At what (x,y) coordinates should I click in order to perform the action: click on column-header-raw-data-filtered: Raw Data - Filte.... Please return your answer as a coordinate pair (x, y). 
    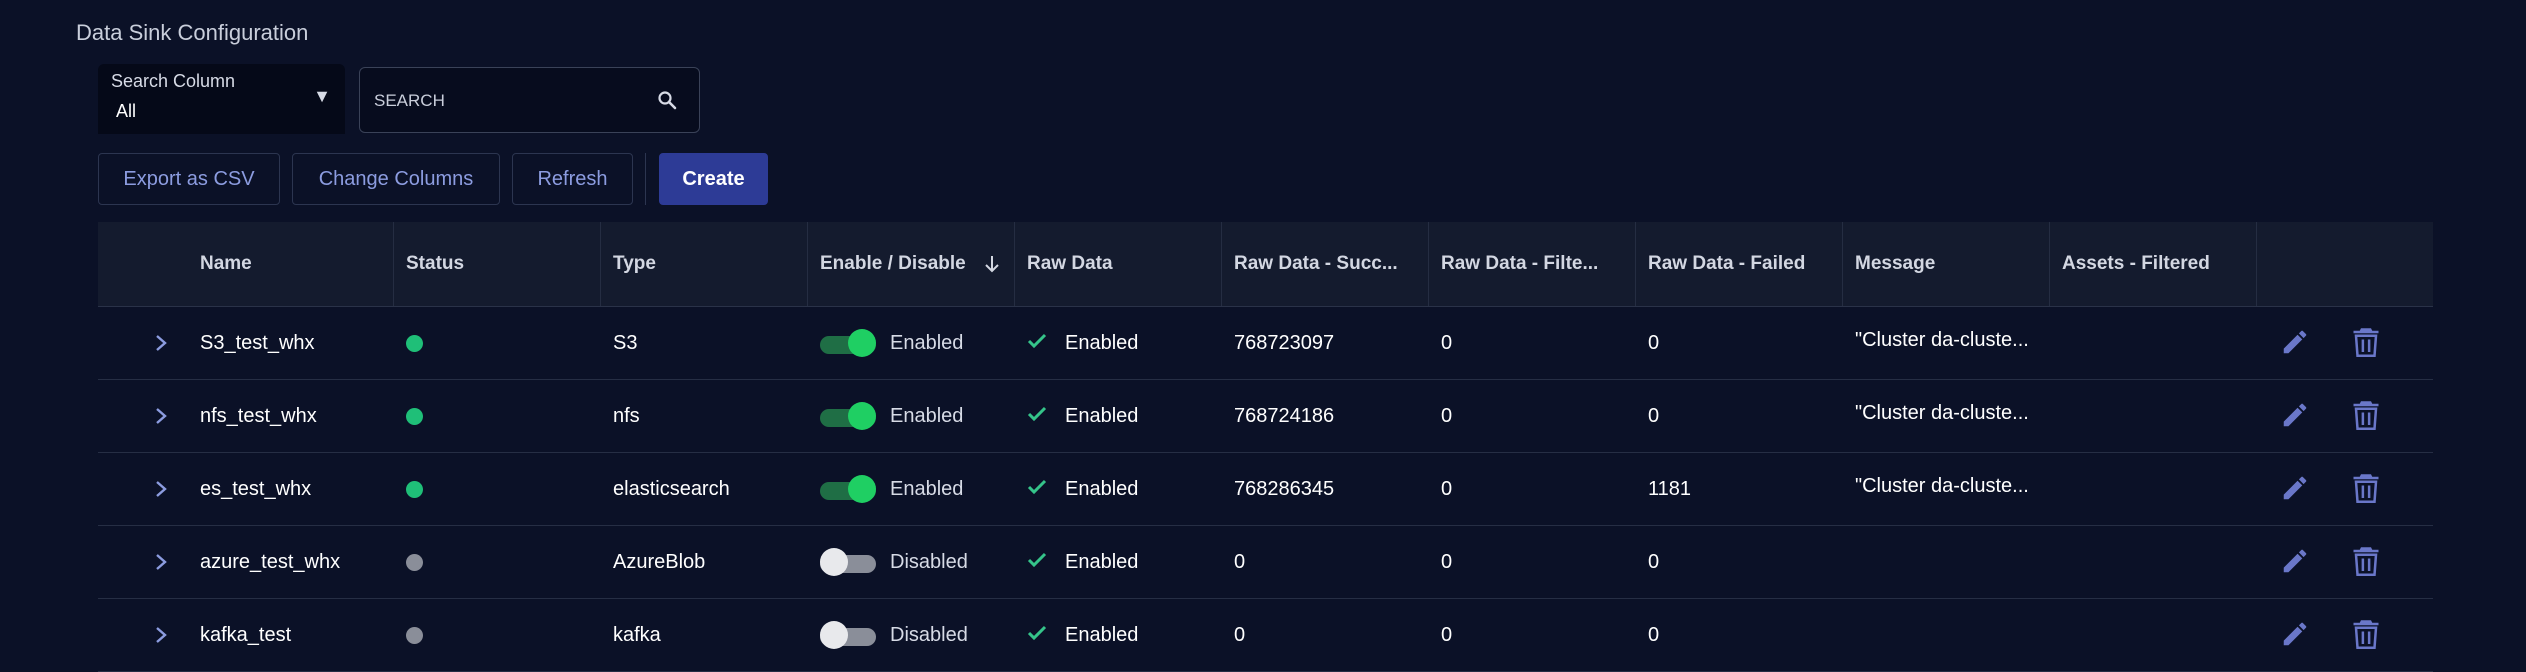
    Looking at the image, I should click on (1532, 264).